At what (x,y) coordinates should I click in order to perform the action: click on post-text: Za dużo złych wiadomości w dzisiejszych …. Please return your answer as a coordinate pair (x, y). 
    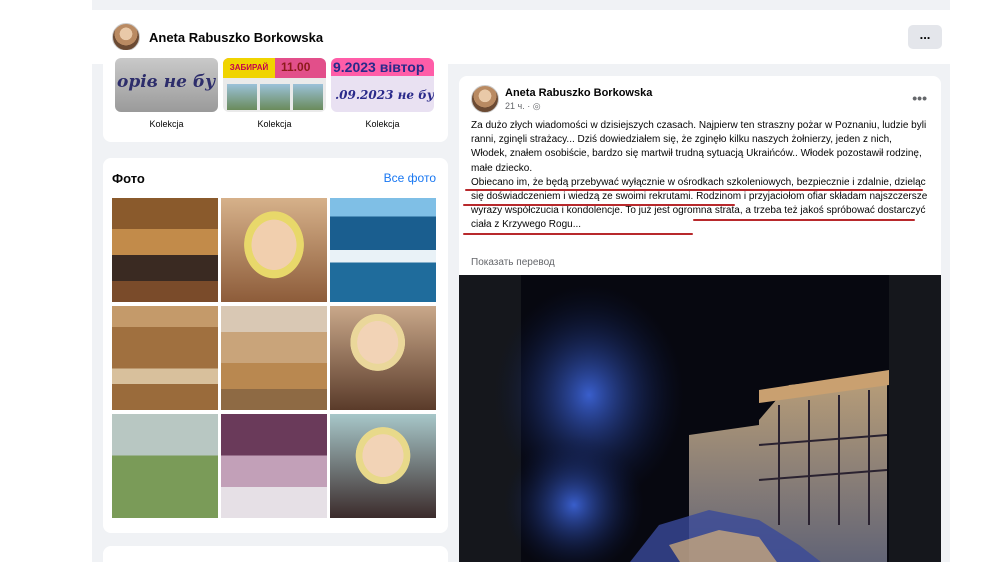
    Looking at the image, I should click on (700, 176).